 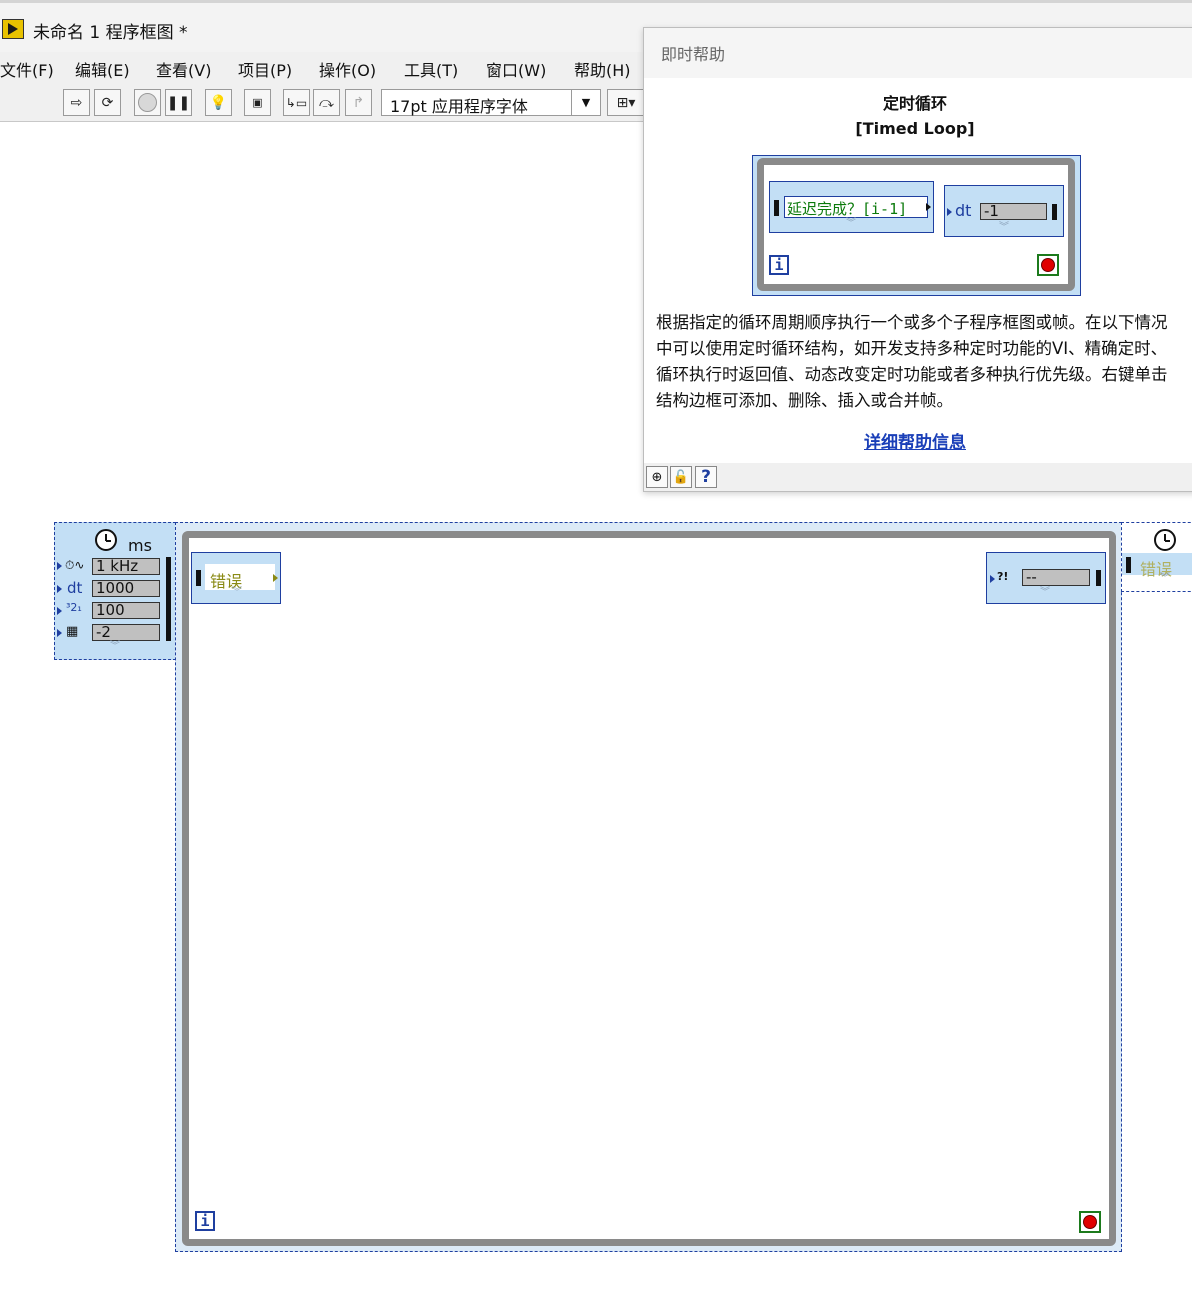 I want to click on menu-view: 查看(V), so click(x=183, y=69).